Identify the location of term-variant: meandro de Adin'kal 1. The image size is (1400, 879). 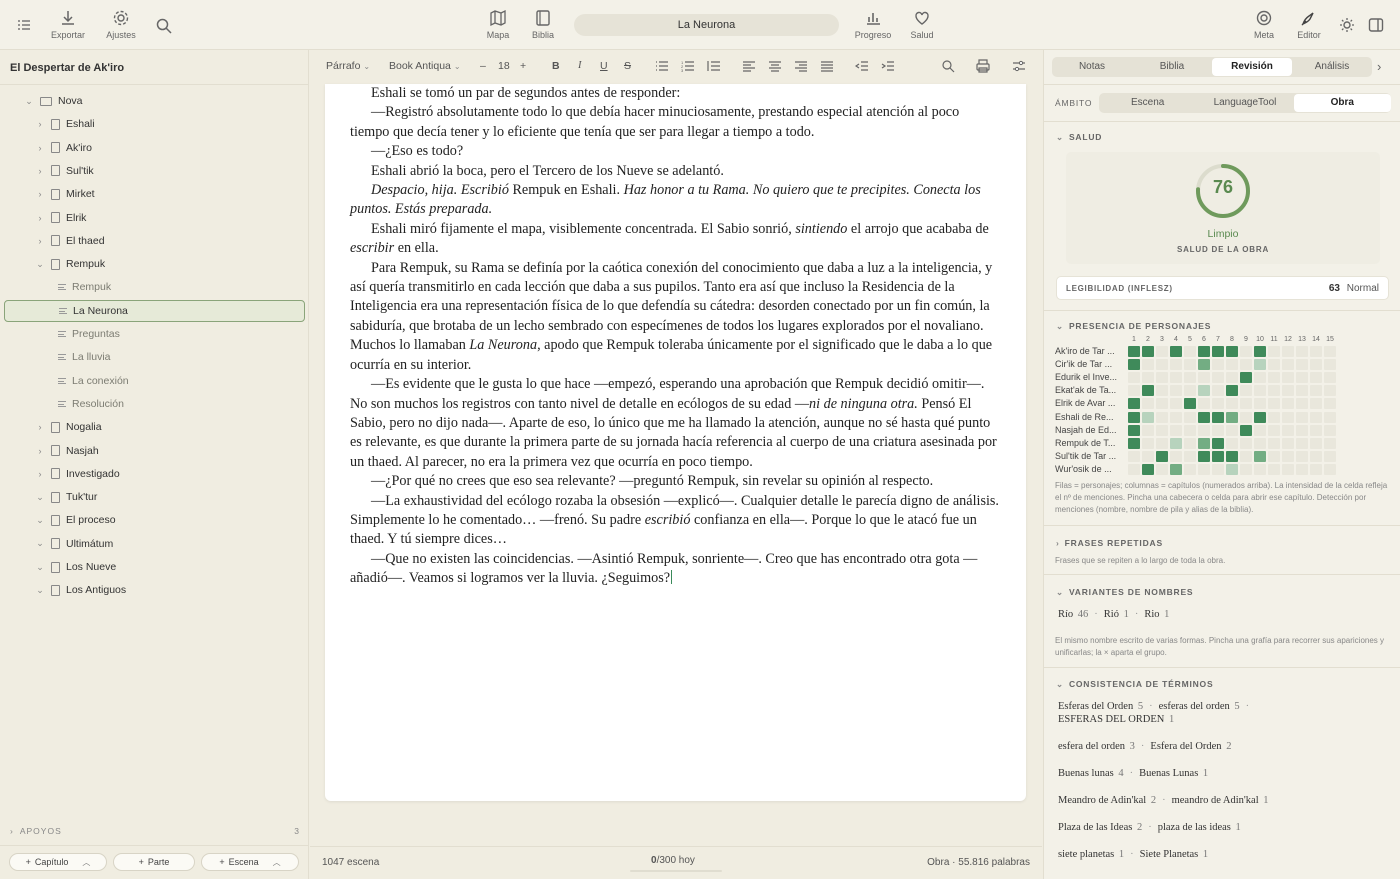
(1220, 800).